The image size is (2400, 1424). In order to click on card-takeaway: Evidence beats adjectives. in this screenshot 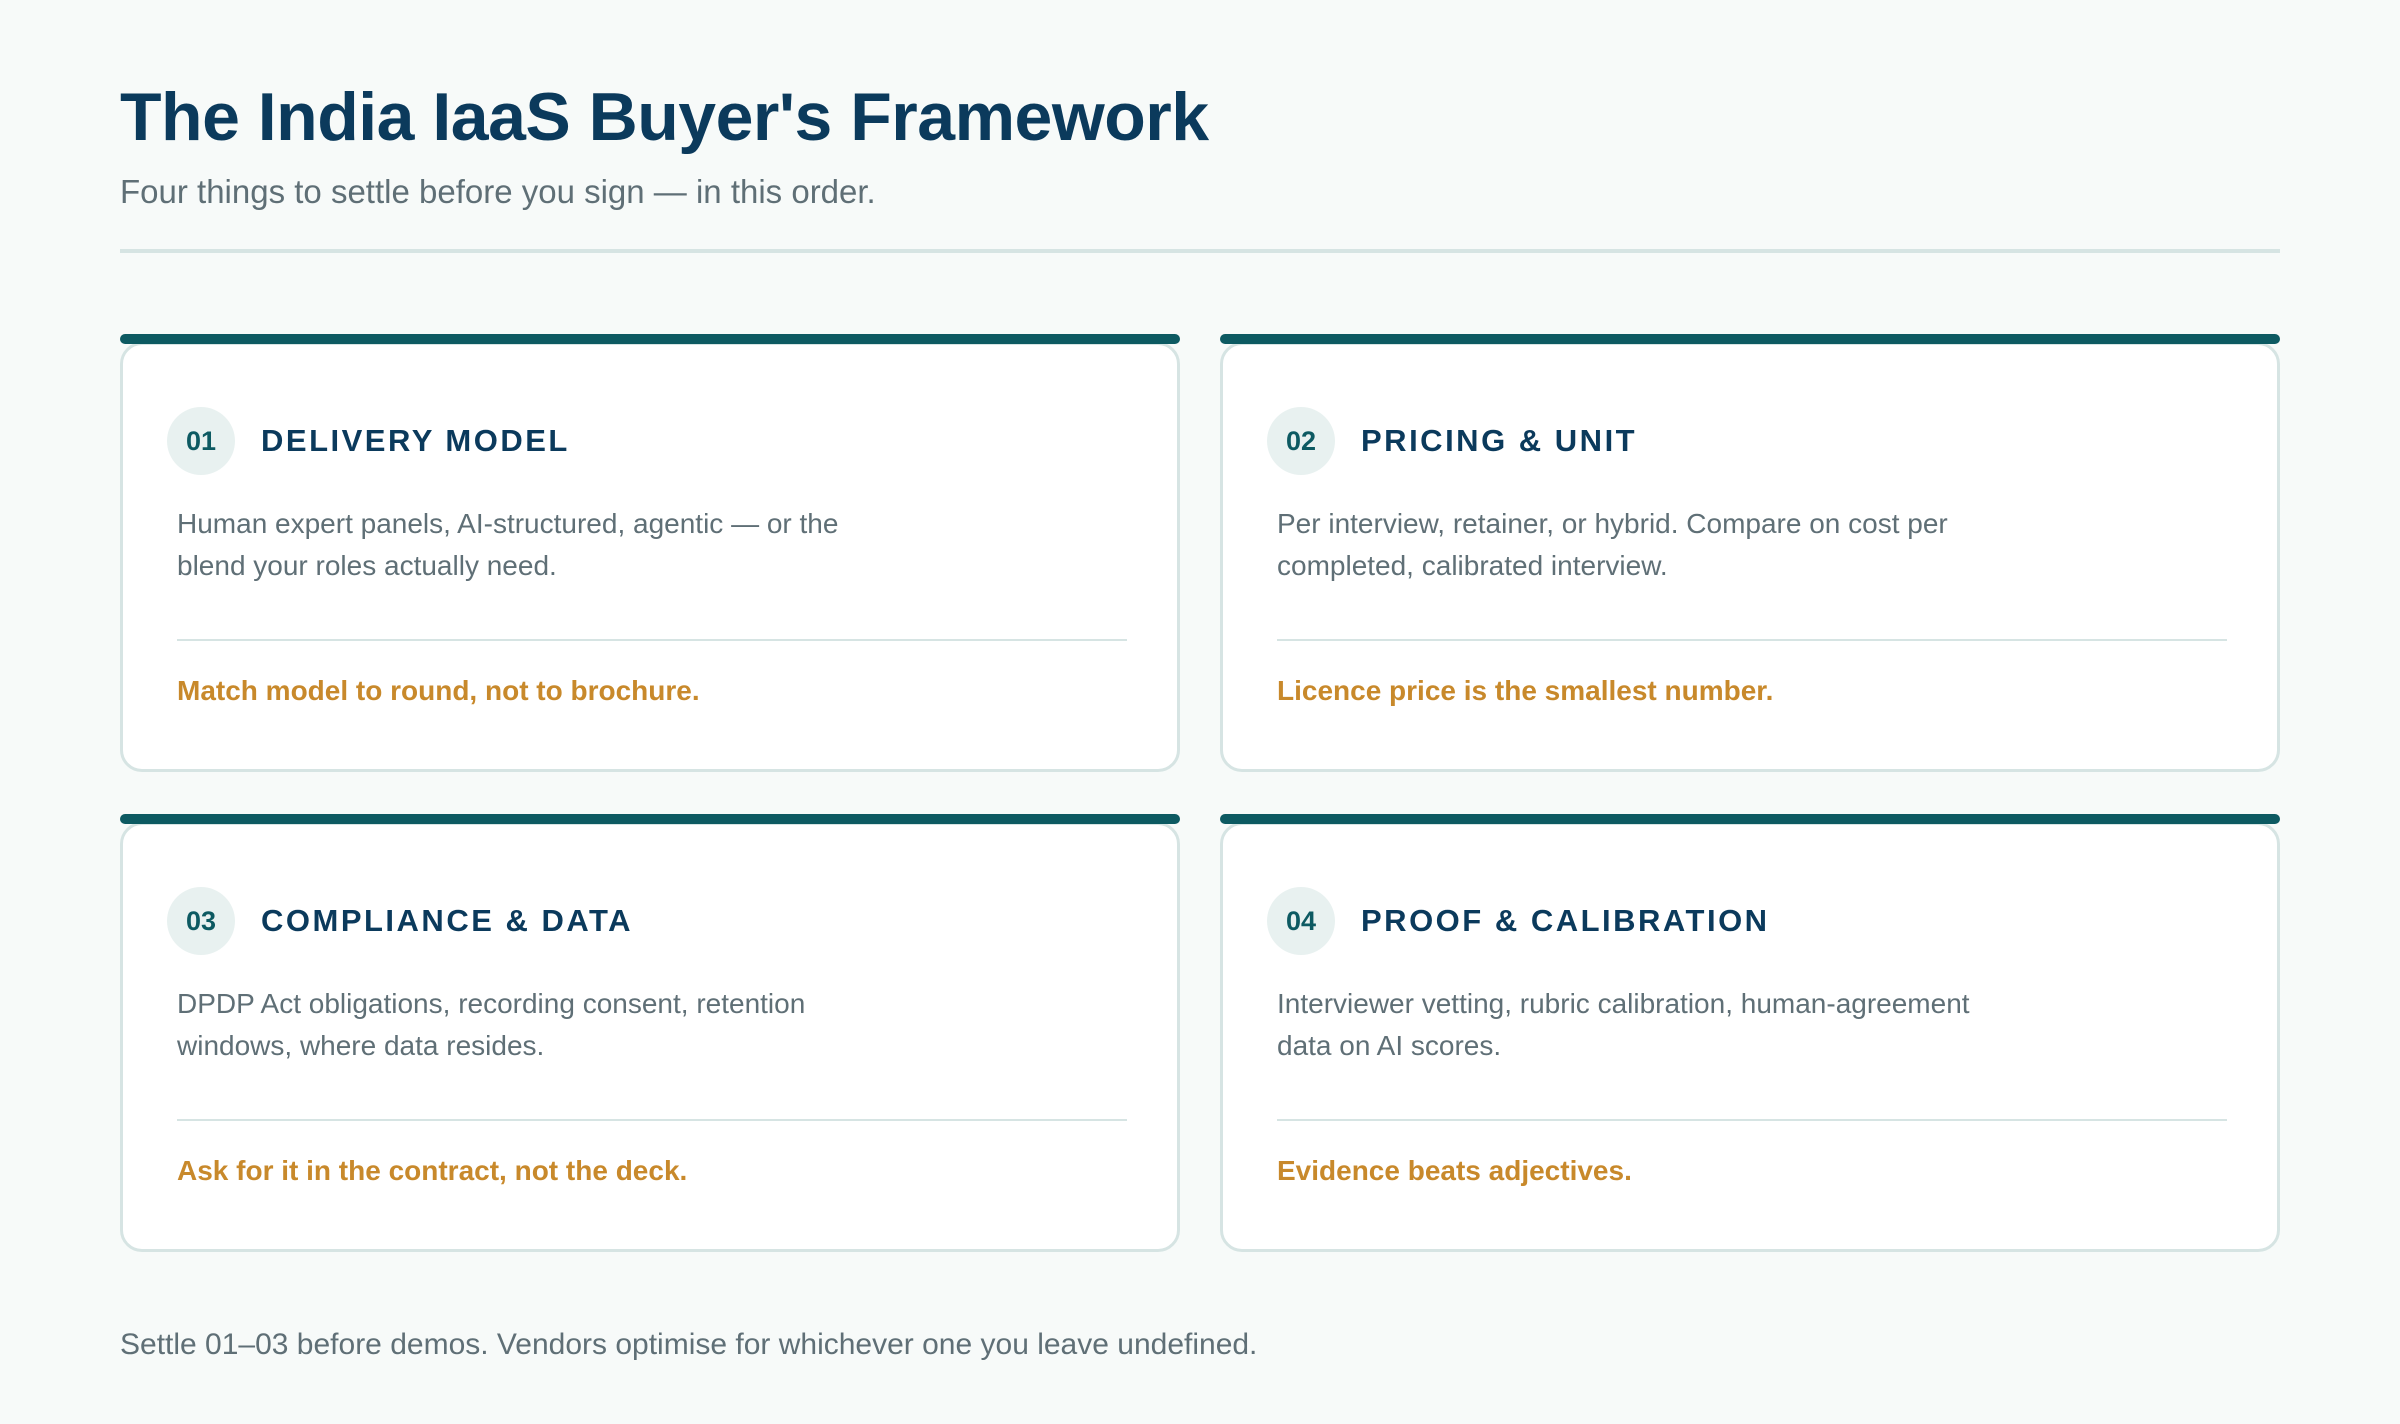, I will do `click(1454, 1170)`.